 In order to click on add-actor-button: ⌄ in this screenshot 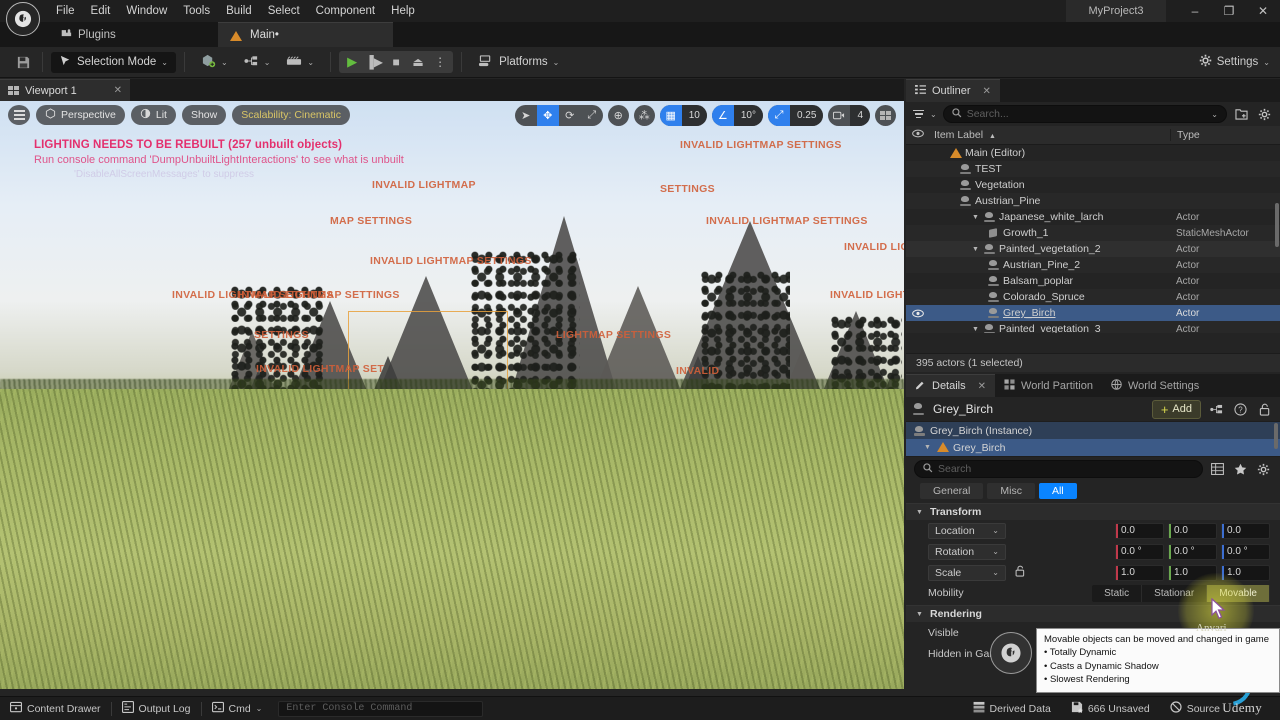, I will do `click(214, 62)`.